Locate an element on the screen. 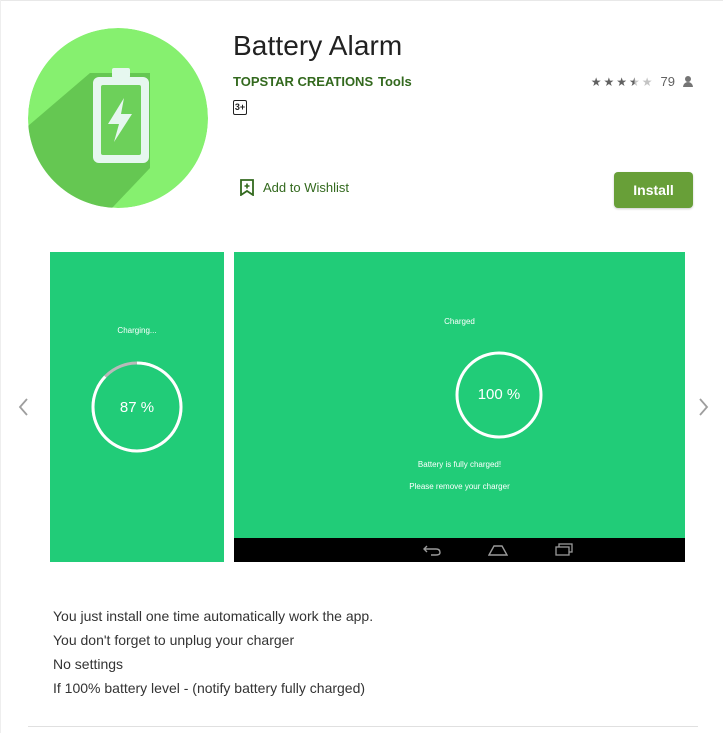 The width and height of the screenshot is (723, 733). rating-summary: ★ ★ ★ ★ ★ 79 is located at coordinates (642, 81).